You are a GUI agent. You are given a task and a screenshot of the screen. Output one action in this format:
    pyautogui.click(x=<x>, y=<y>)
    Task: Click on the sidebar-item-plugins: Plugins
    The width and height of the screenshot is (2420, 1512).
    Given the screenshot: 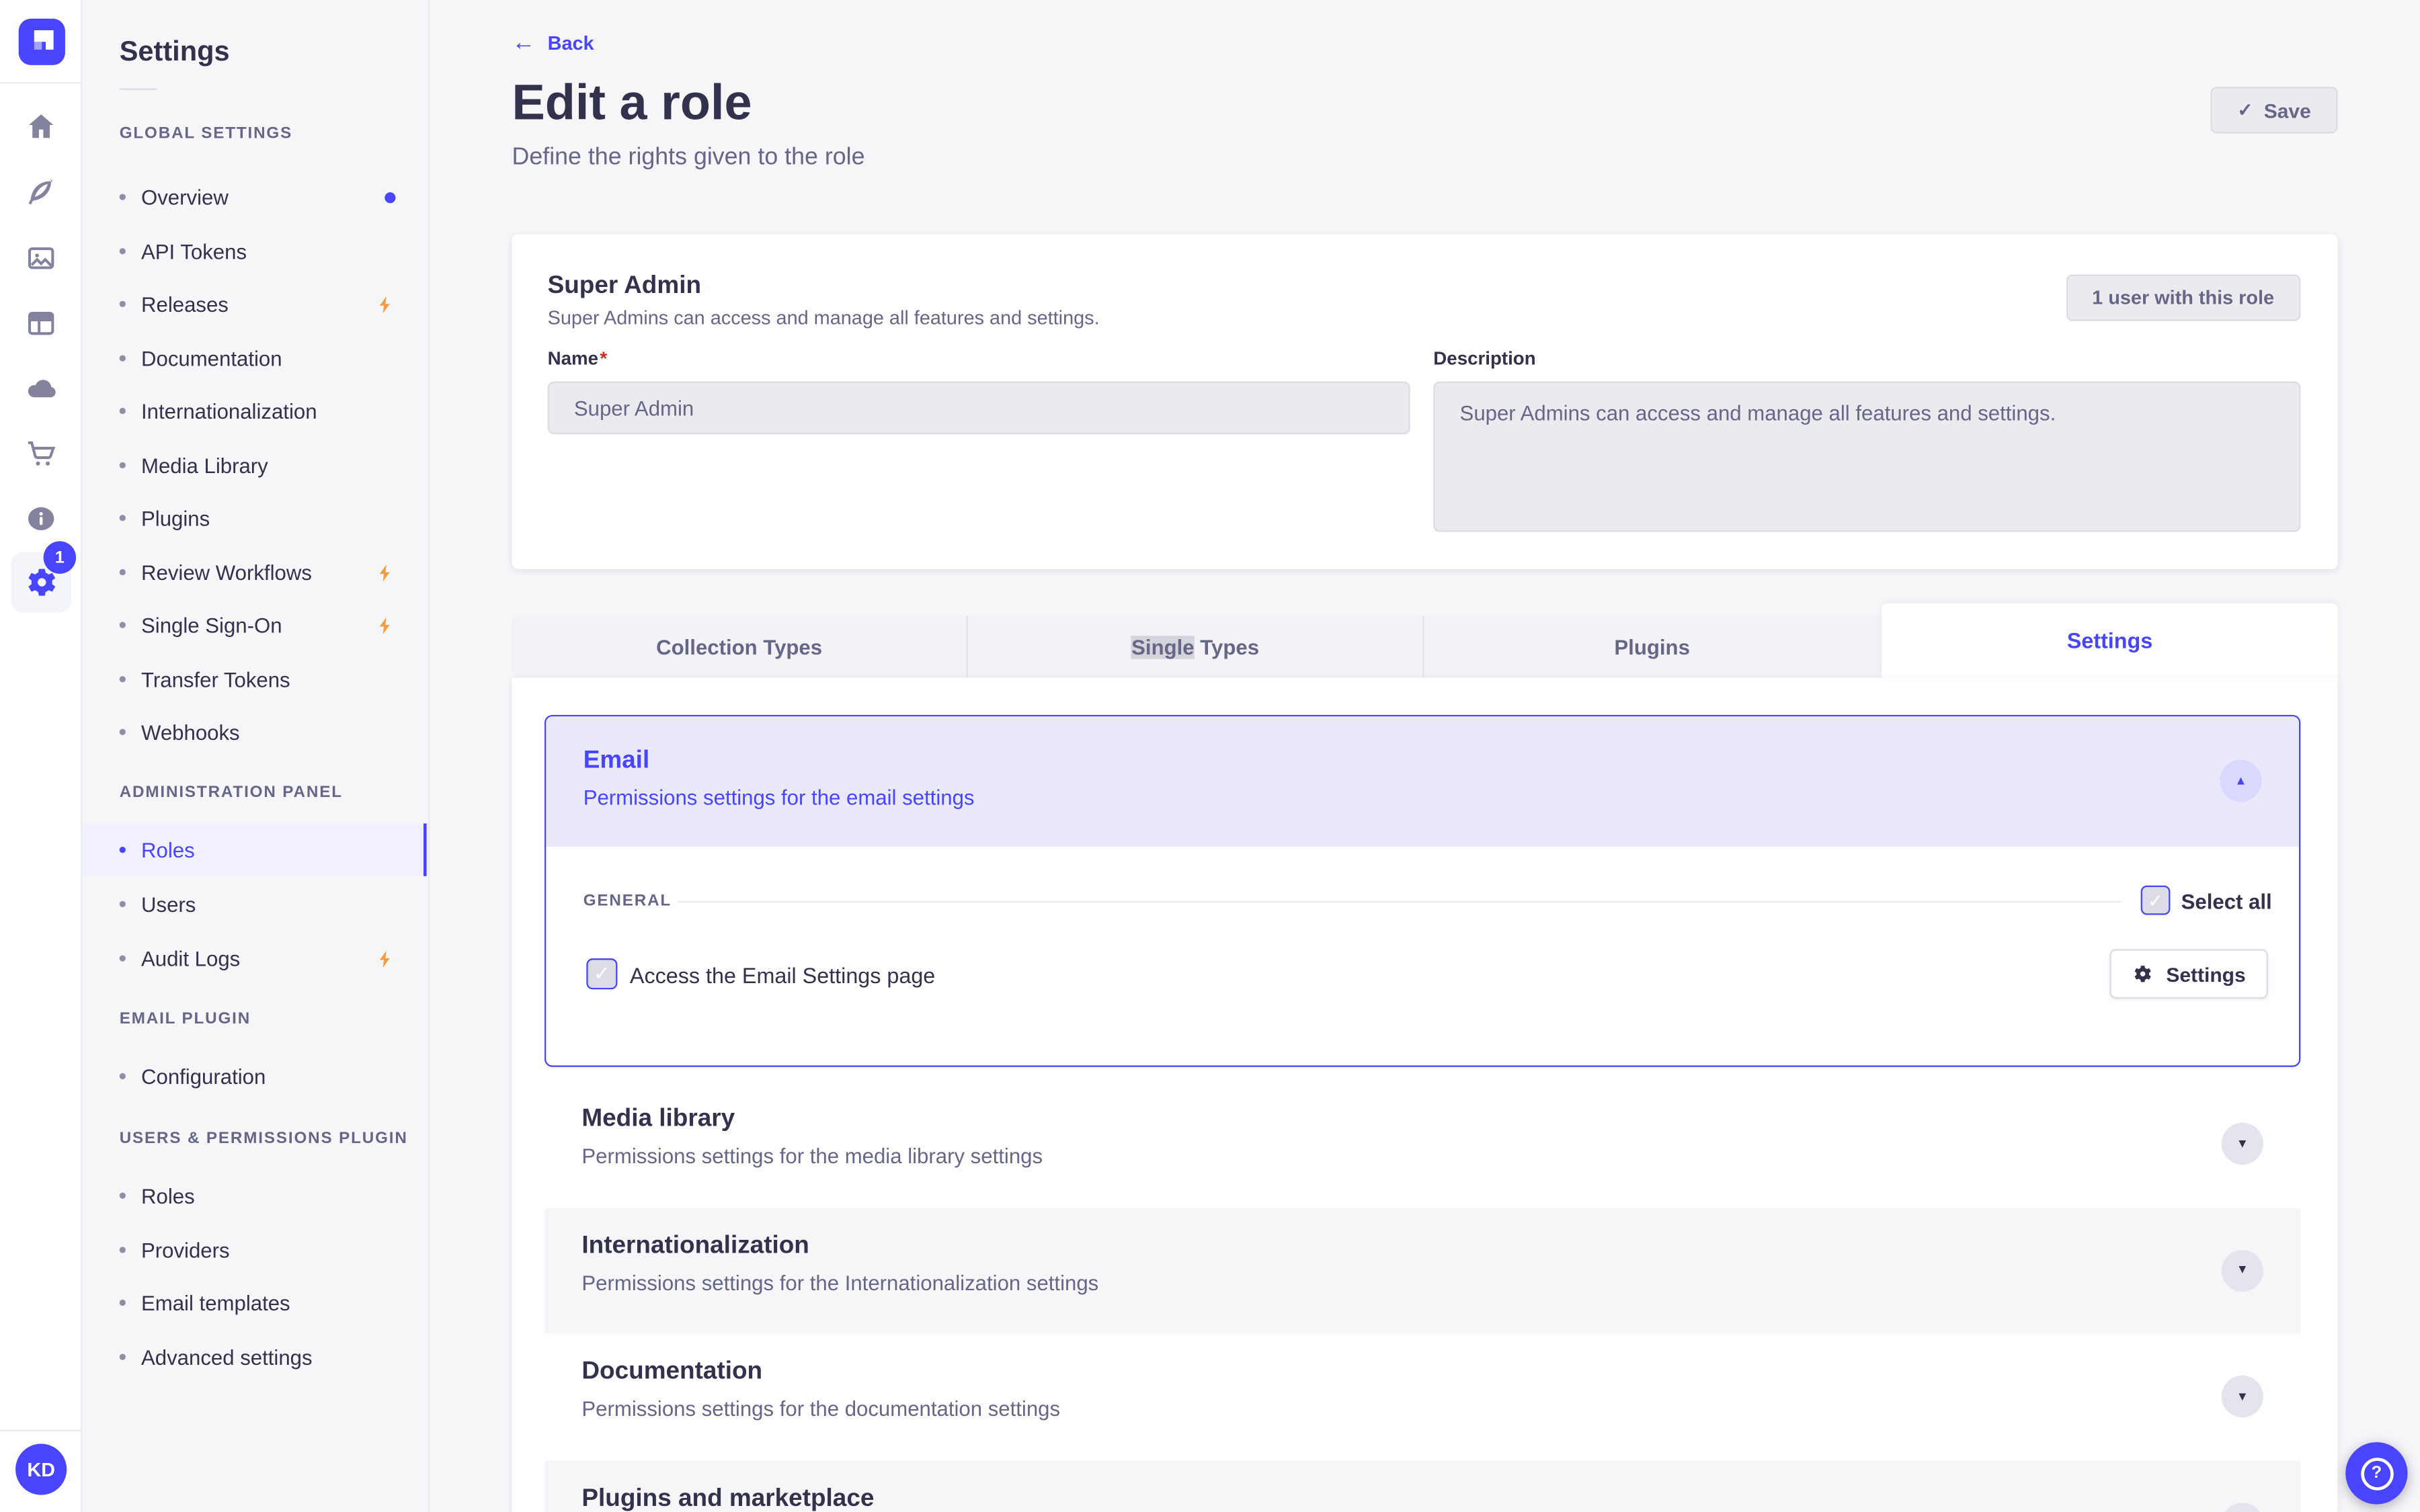 What is the action you would take?
    pyautogui.click(x=254, y=518)
    